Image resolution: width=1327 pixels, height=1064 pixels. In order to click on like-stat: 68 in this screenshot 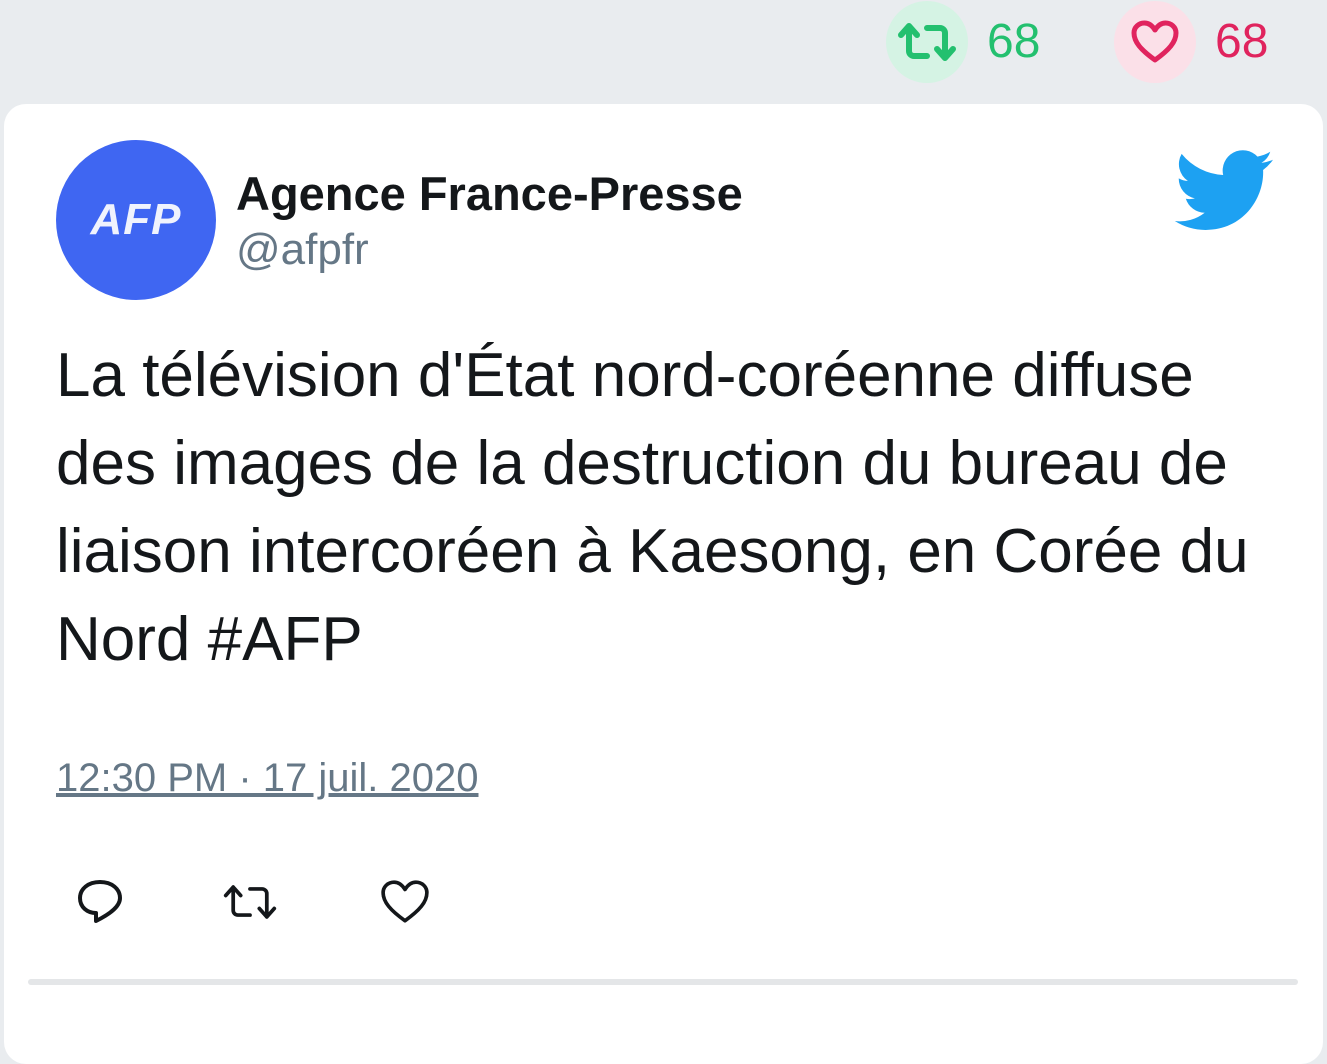, I will do `click(1191, 42)`.